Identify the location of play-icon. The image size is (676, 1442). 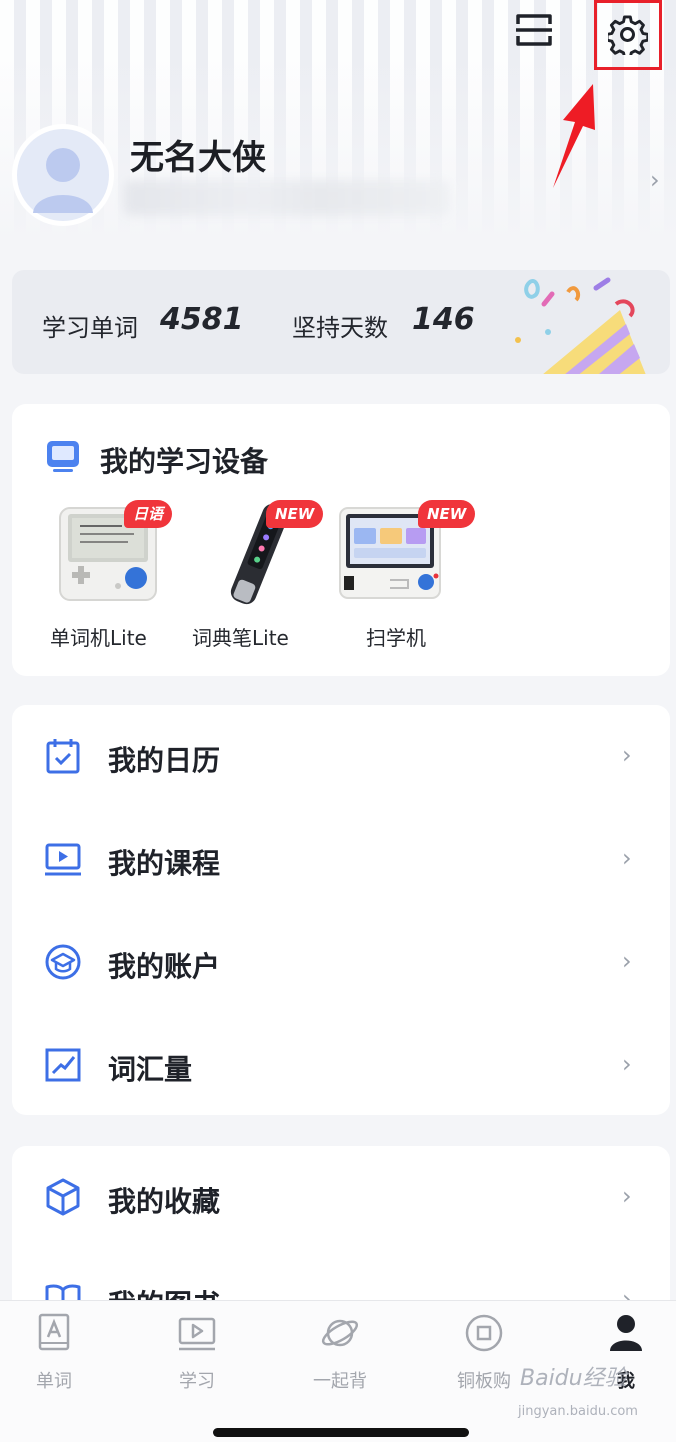
(197, 1334).